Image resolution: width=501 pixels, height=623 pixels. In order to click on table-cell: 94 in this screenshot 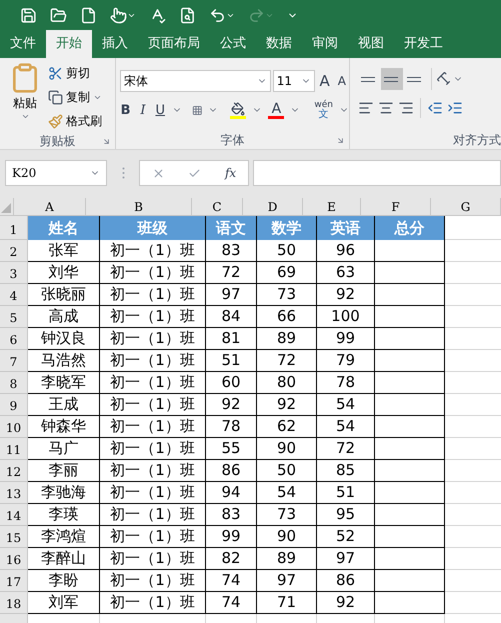, I will do `click(231, 493)`.